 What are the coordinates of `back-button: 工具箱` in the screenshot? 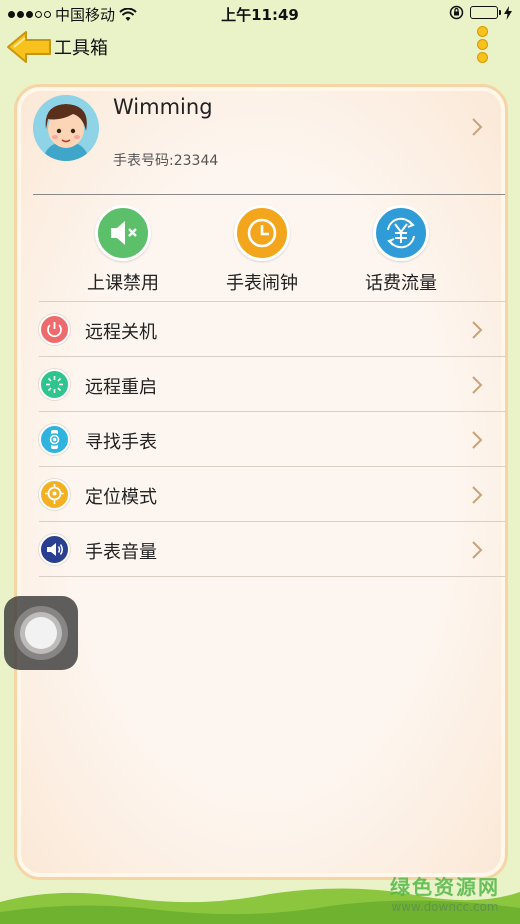 It's located at (57, 47).